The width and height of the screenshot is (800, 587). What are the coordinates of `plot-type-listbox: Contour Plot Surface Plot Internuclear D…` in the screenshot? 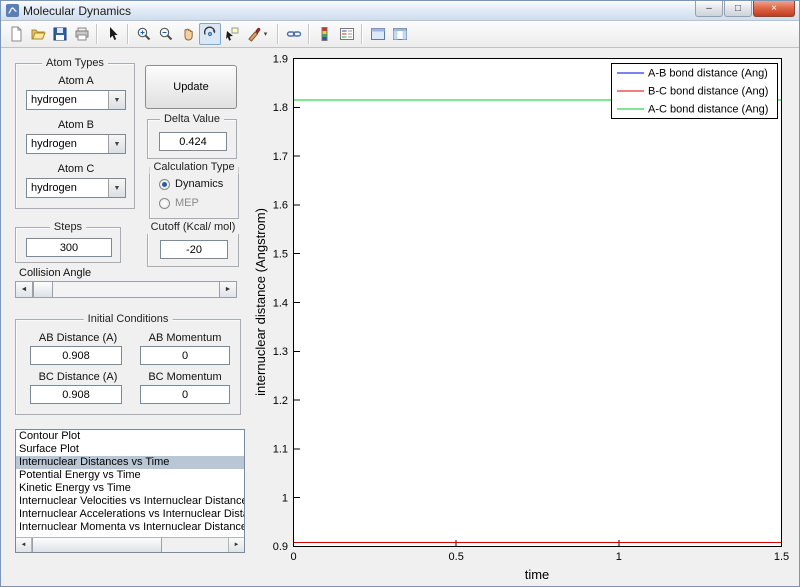 It's located at (130, 491).